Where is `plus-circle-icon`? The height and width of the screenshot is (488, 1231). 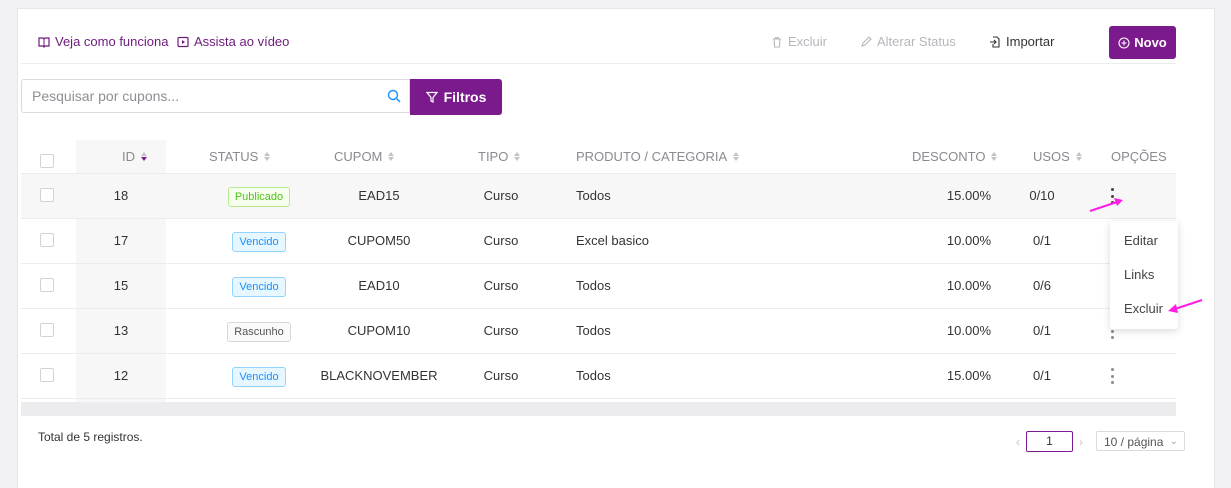
plus-circle-icon is located at coordinates (1124, 42).